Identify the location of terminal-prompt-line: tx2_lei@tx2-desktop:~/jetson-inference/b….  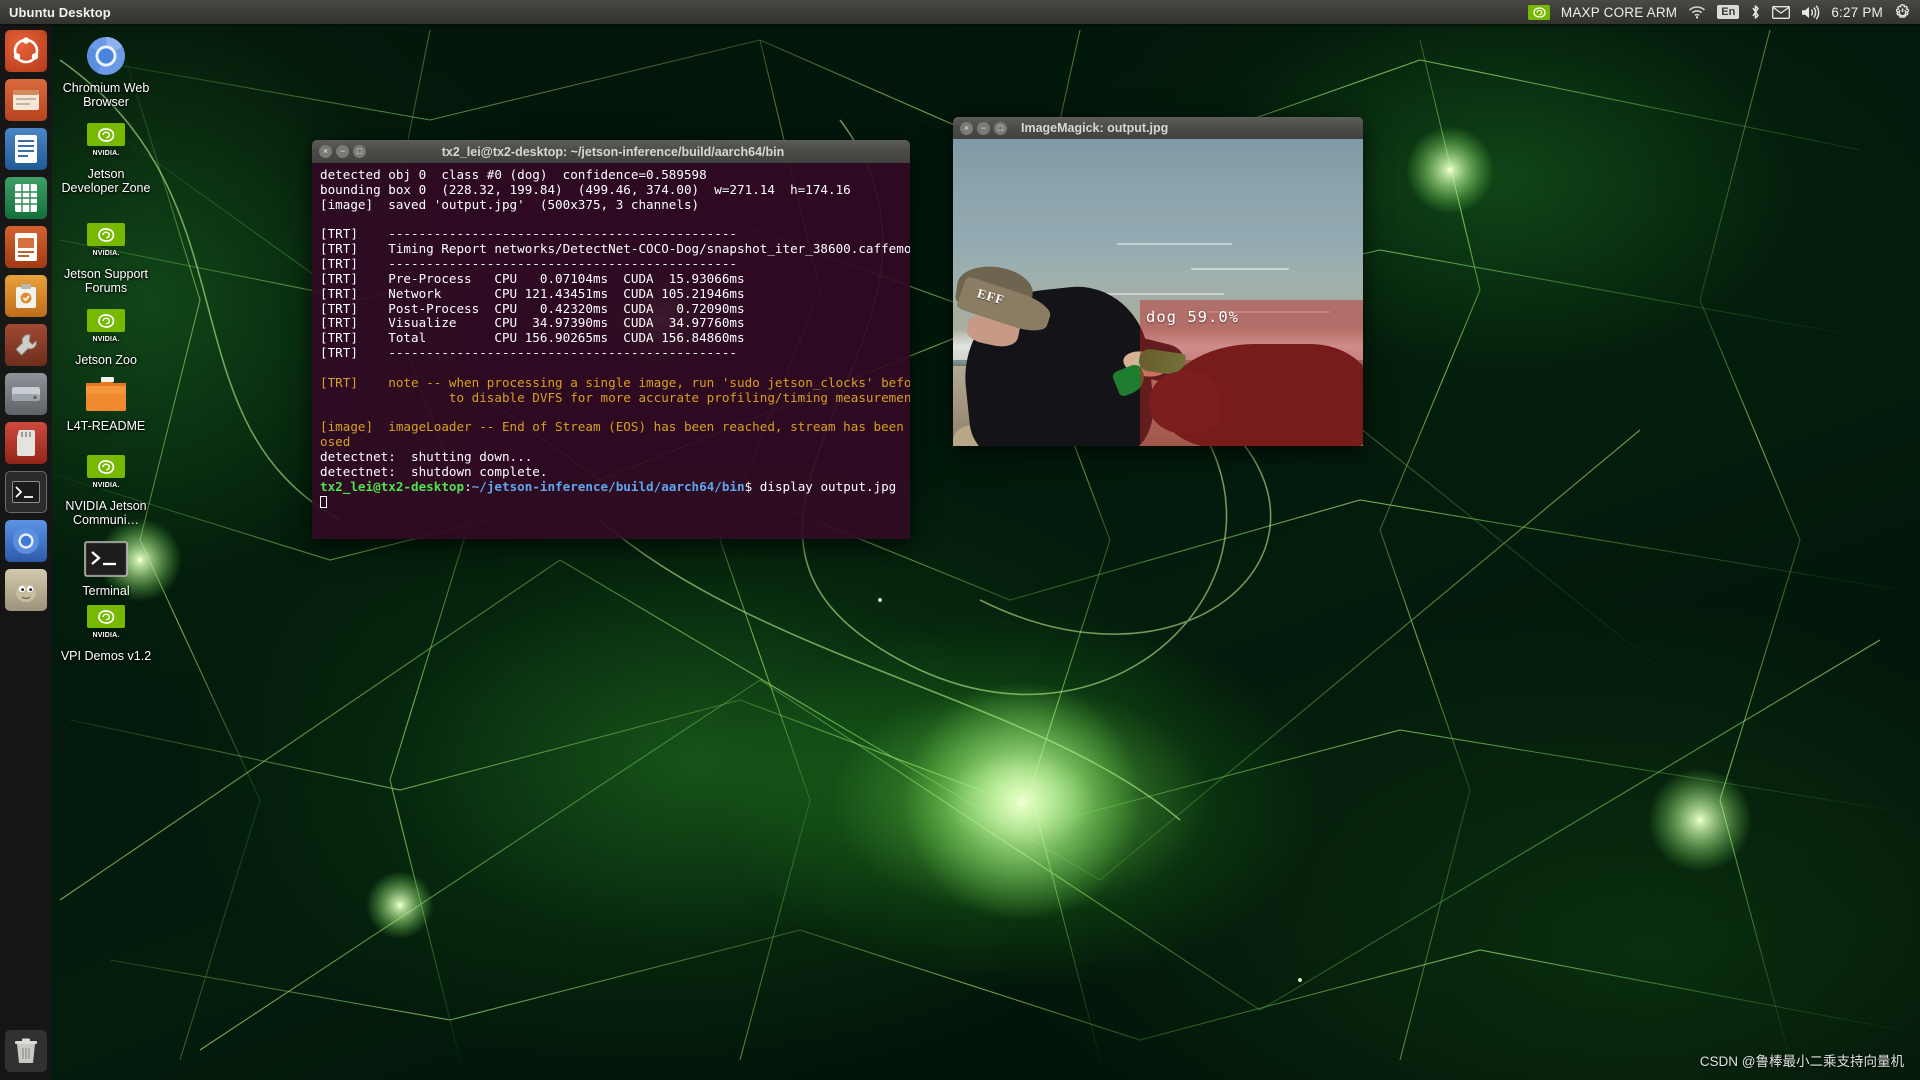
(615, 486).